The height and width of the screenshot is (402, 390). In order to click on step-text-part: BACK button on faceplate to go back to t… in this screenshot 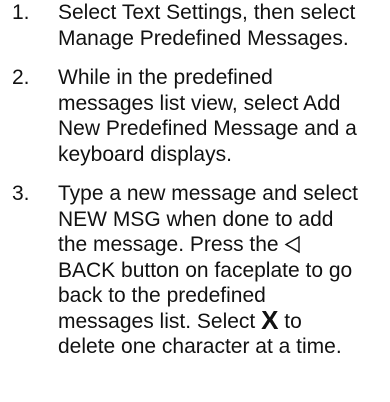, I will do `click(205, 295)`.